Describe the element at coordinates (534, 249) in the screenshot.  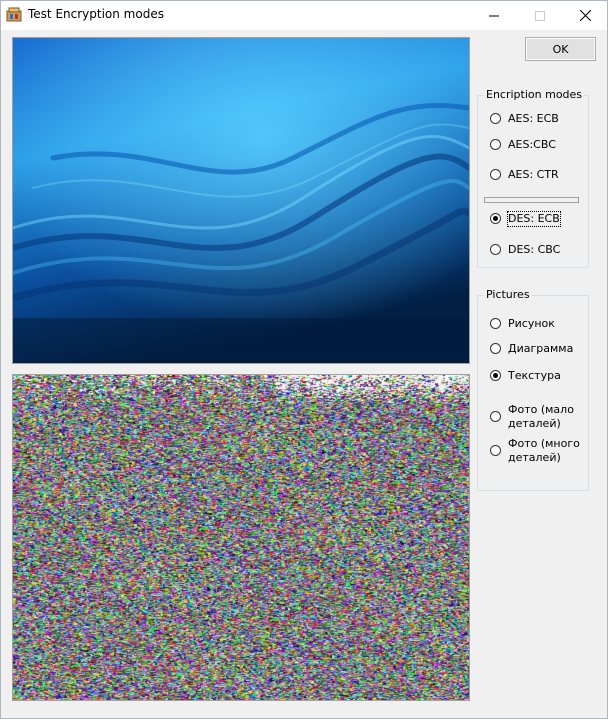
I see `radio-label: DES: CBC` at that location.